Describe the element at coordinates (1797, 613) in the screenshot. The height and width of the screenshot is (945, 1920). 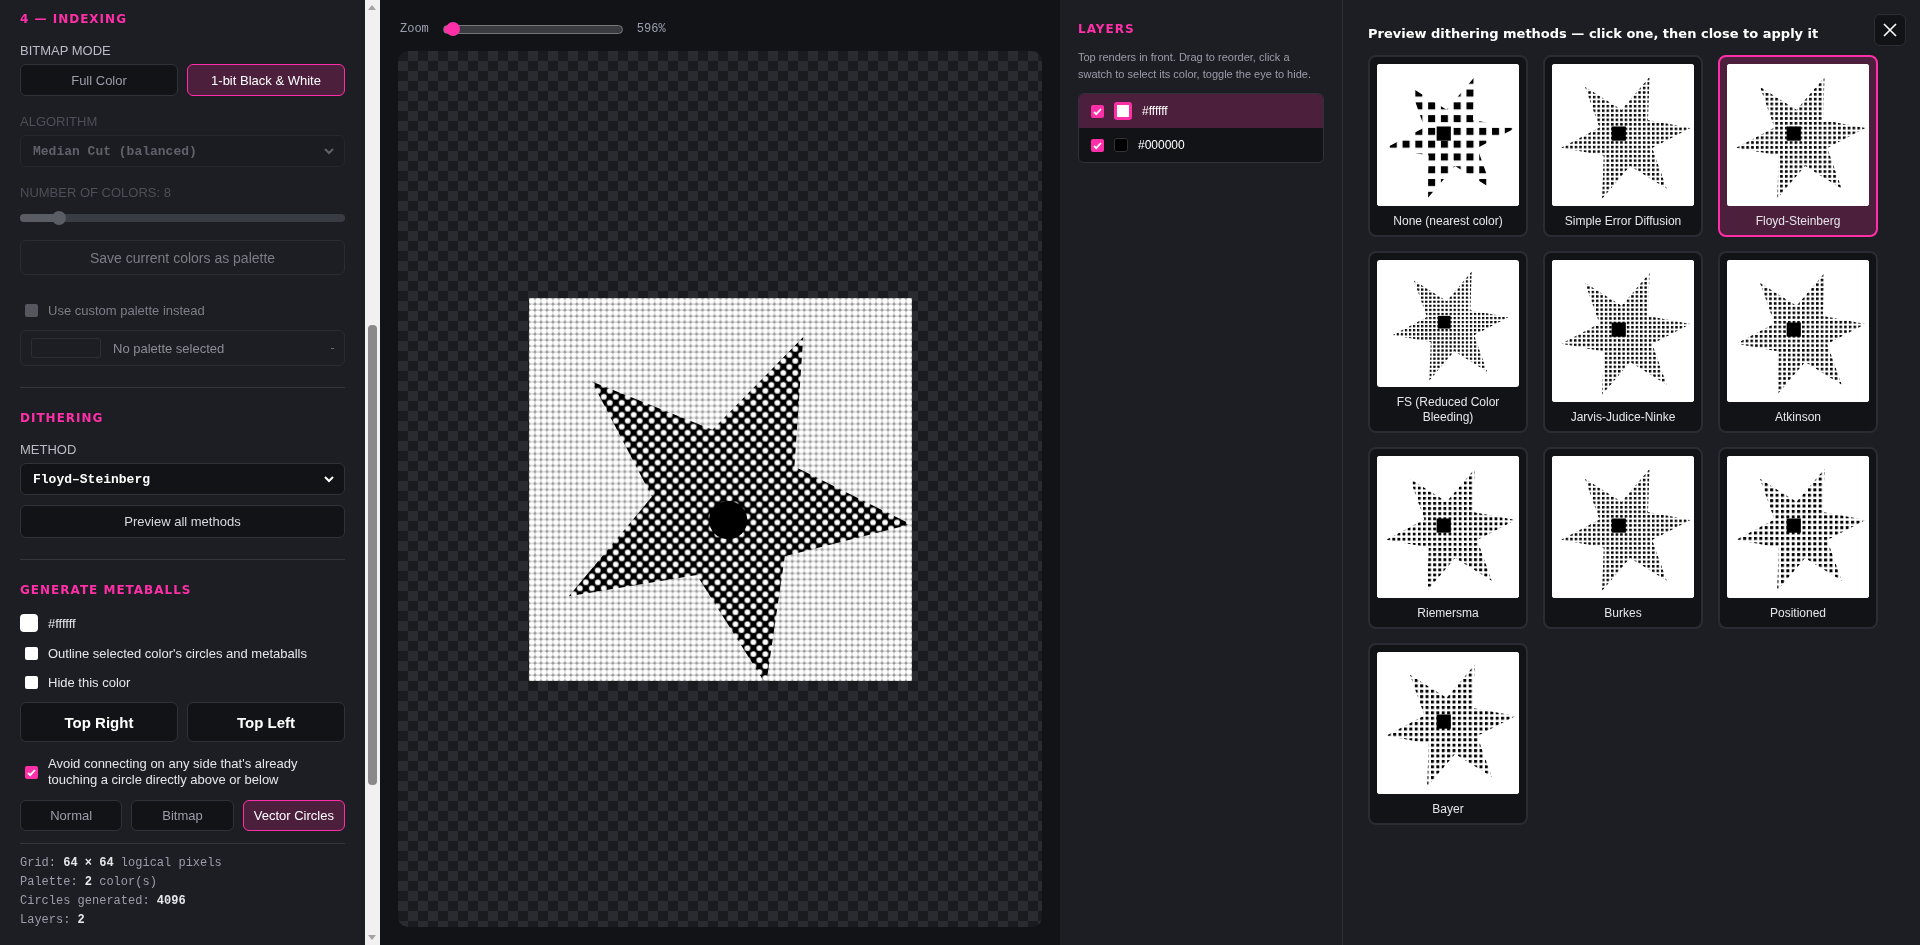
I see `method-label: Positioned` at that location.